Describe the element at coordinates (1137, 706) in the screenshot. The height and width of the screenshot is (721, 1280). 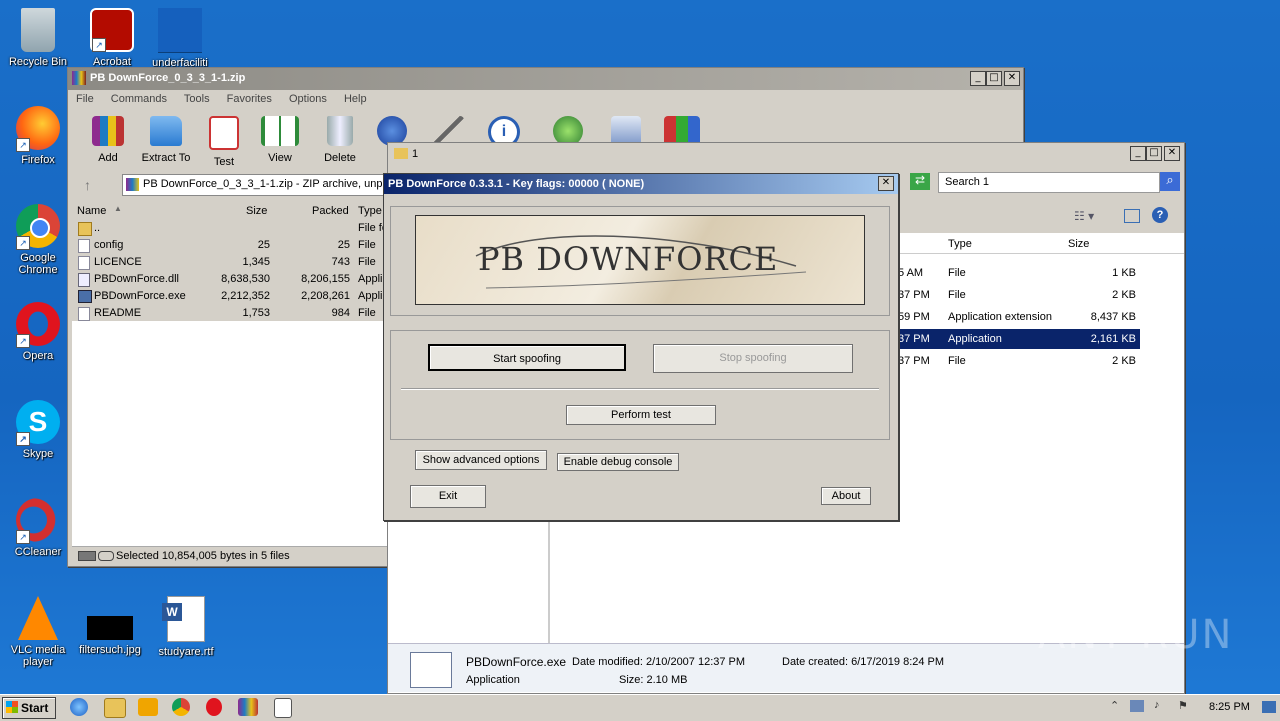
I see `network-icon` at that location.